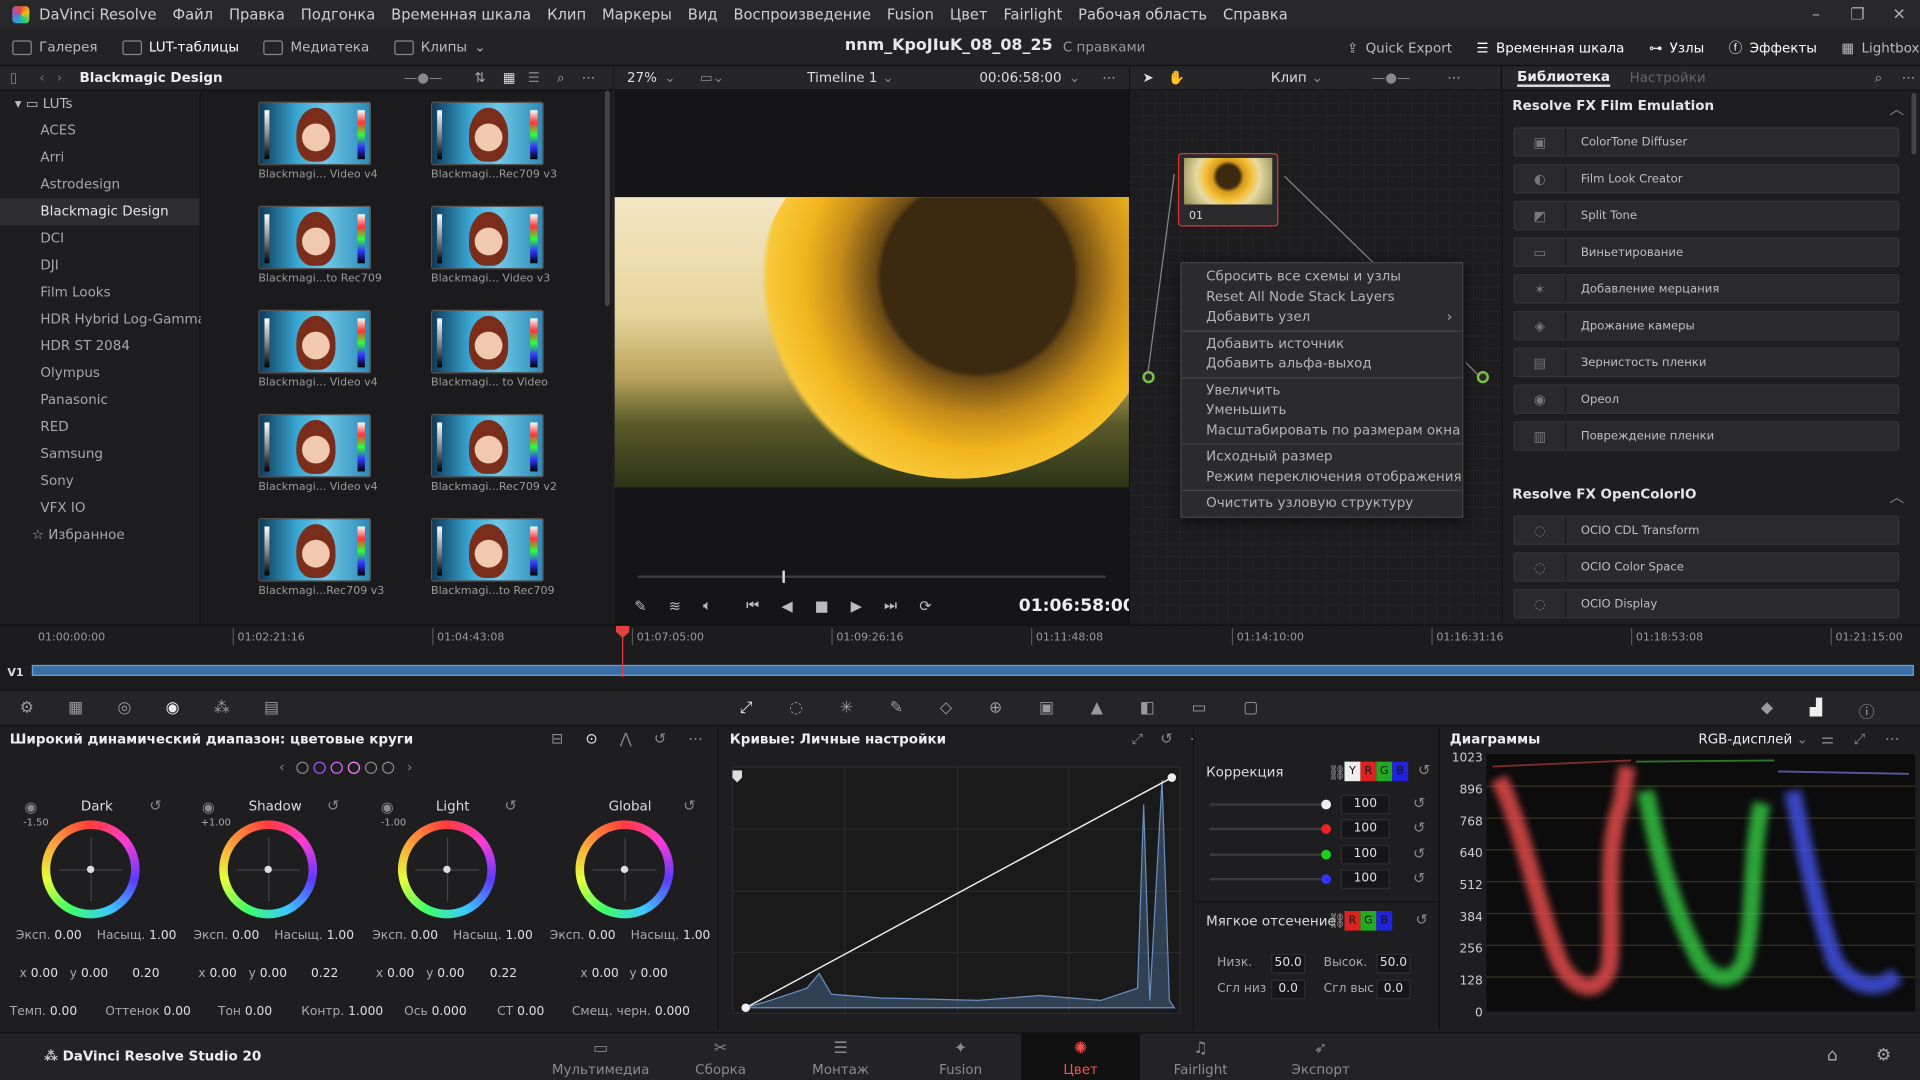 The height and width of the screenshot is (1080, 1920). I want to click on fx-item: ◌ OCIO Display, so click(1706, 603).